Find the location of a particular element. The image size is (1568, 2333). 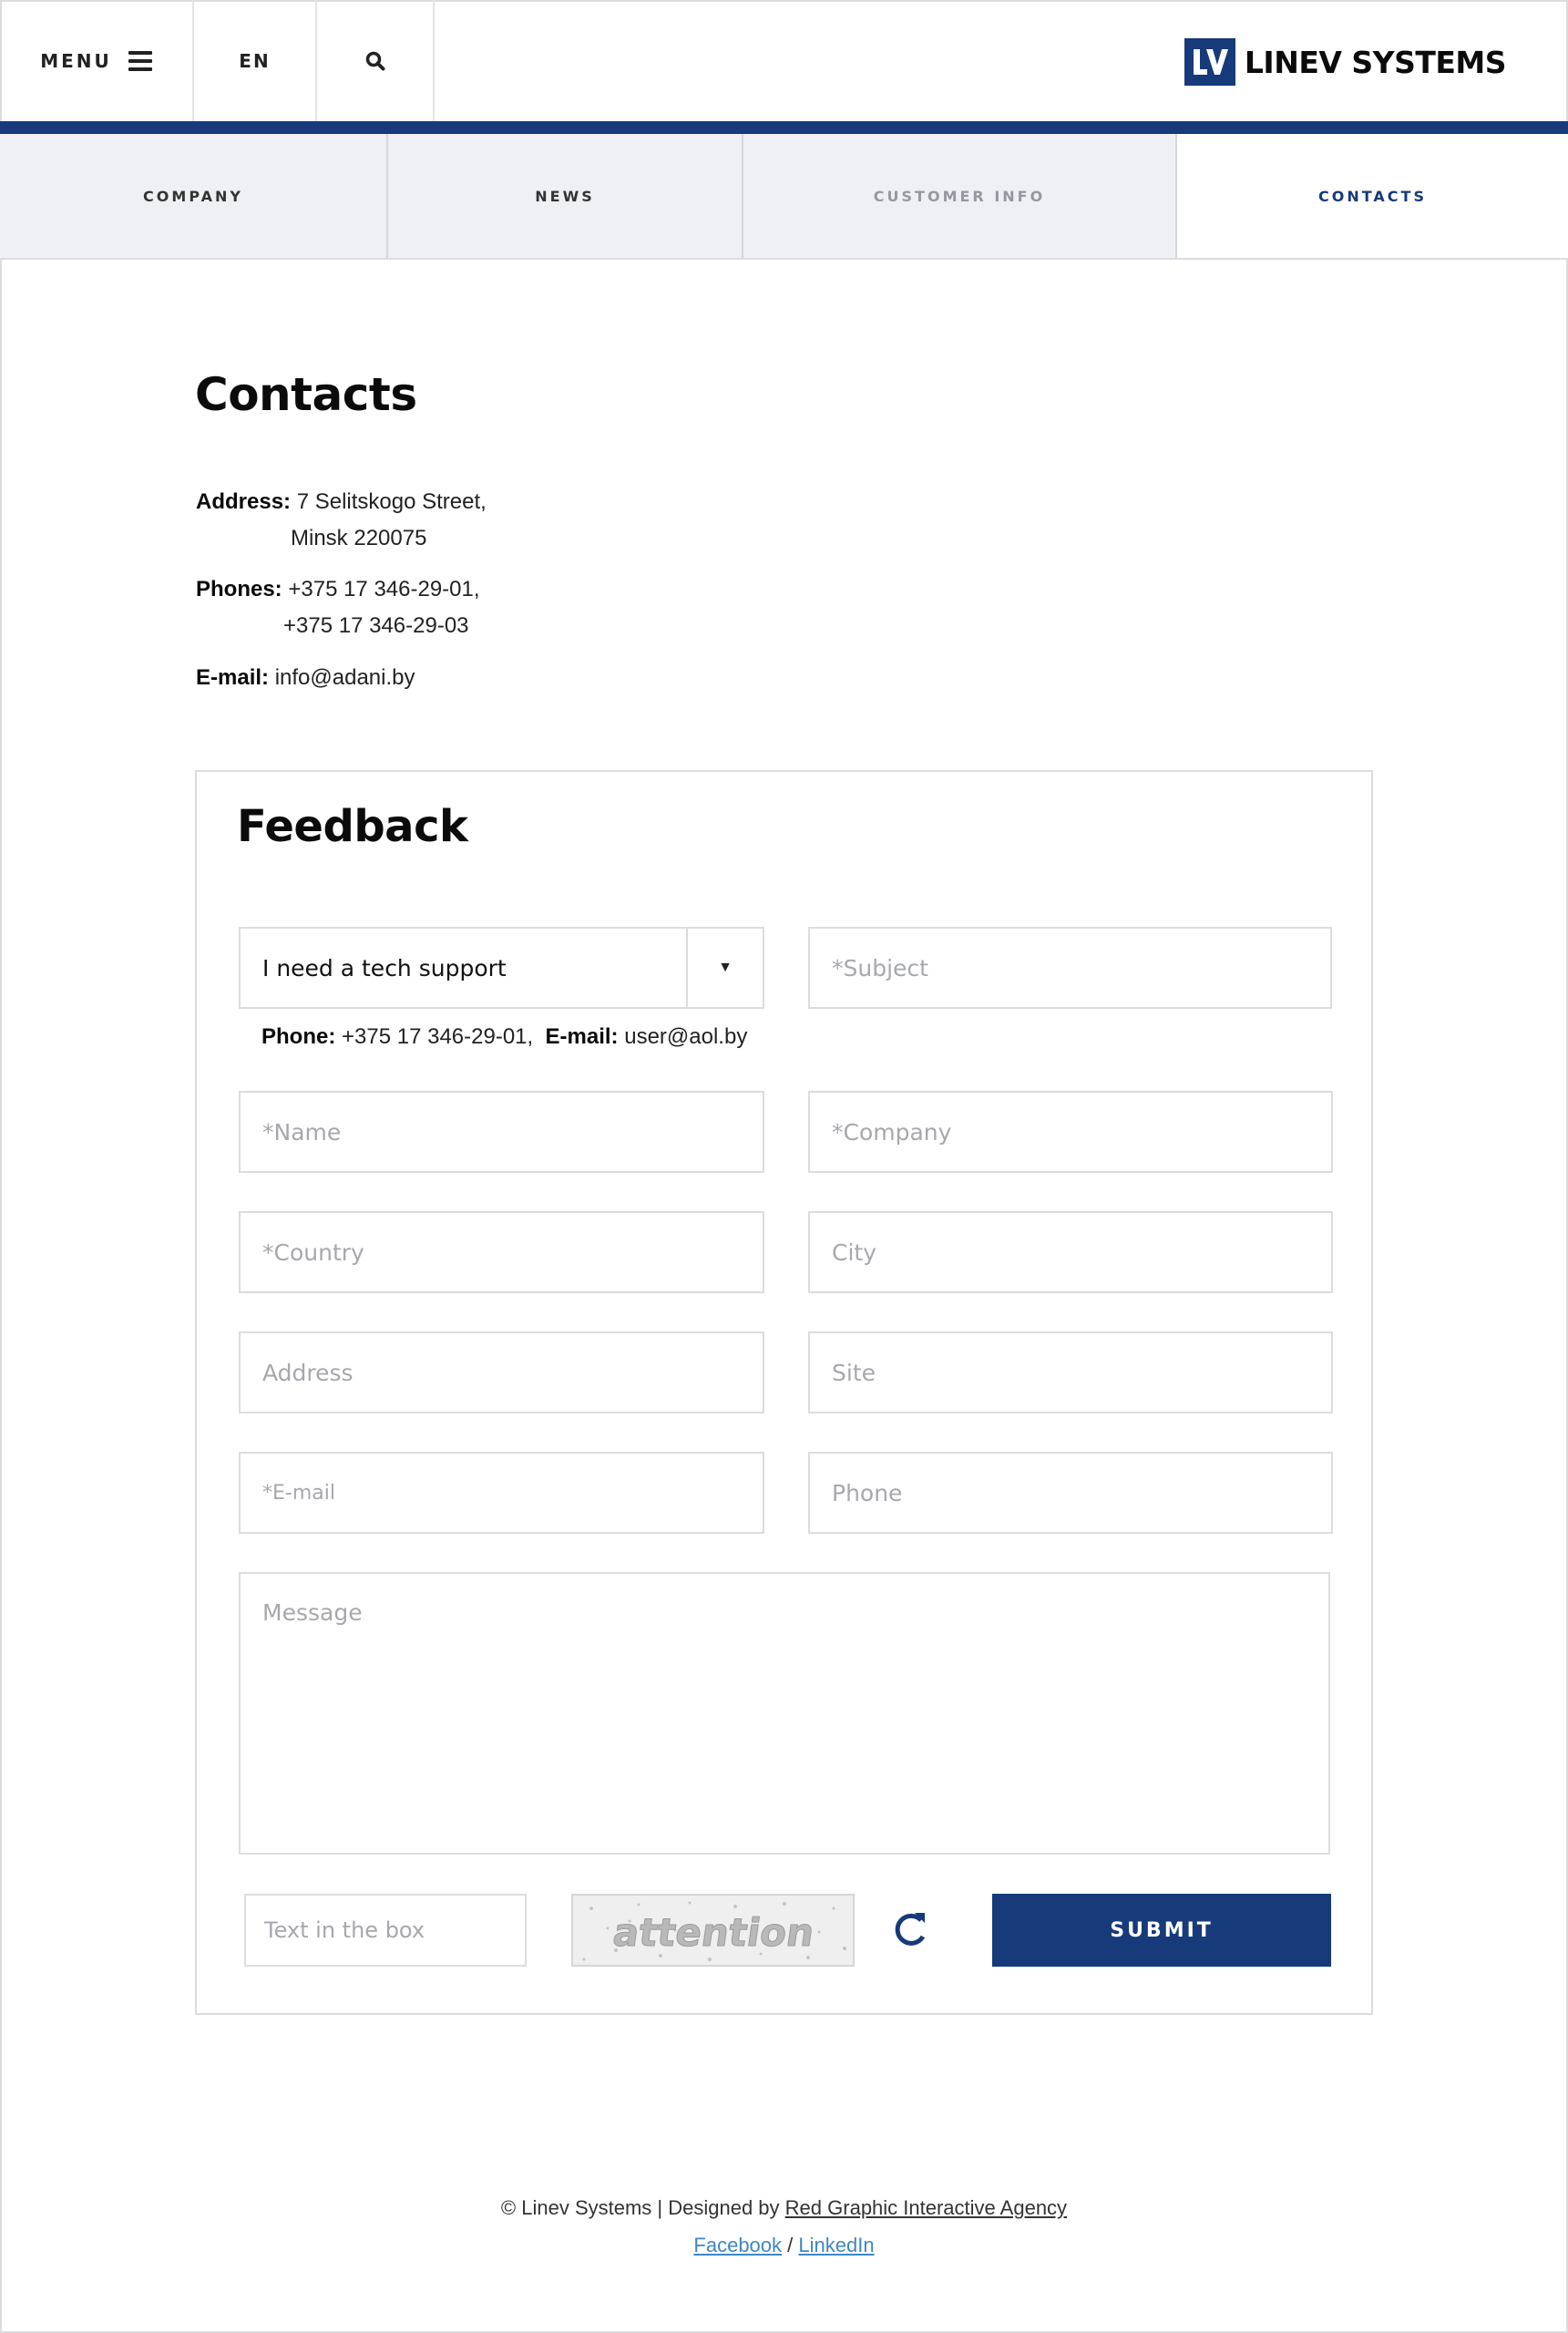

tab-contacts: CONTACTS is located at coordinates (1372, 196).